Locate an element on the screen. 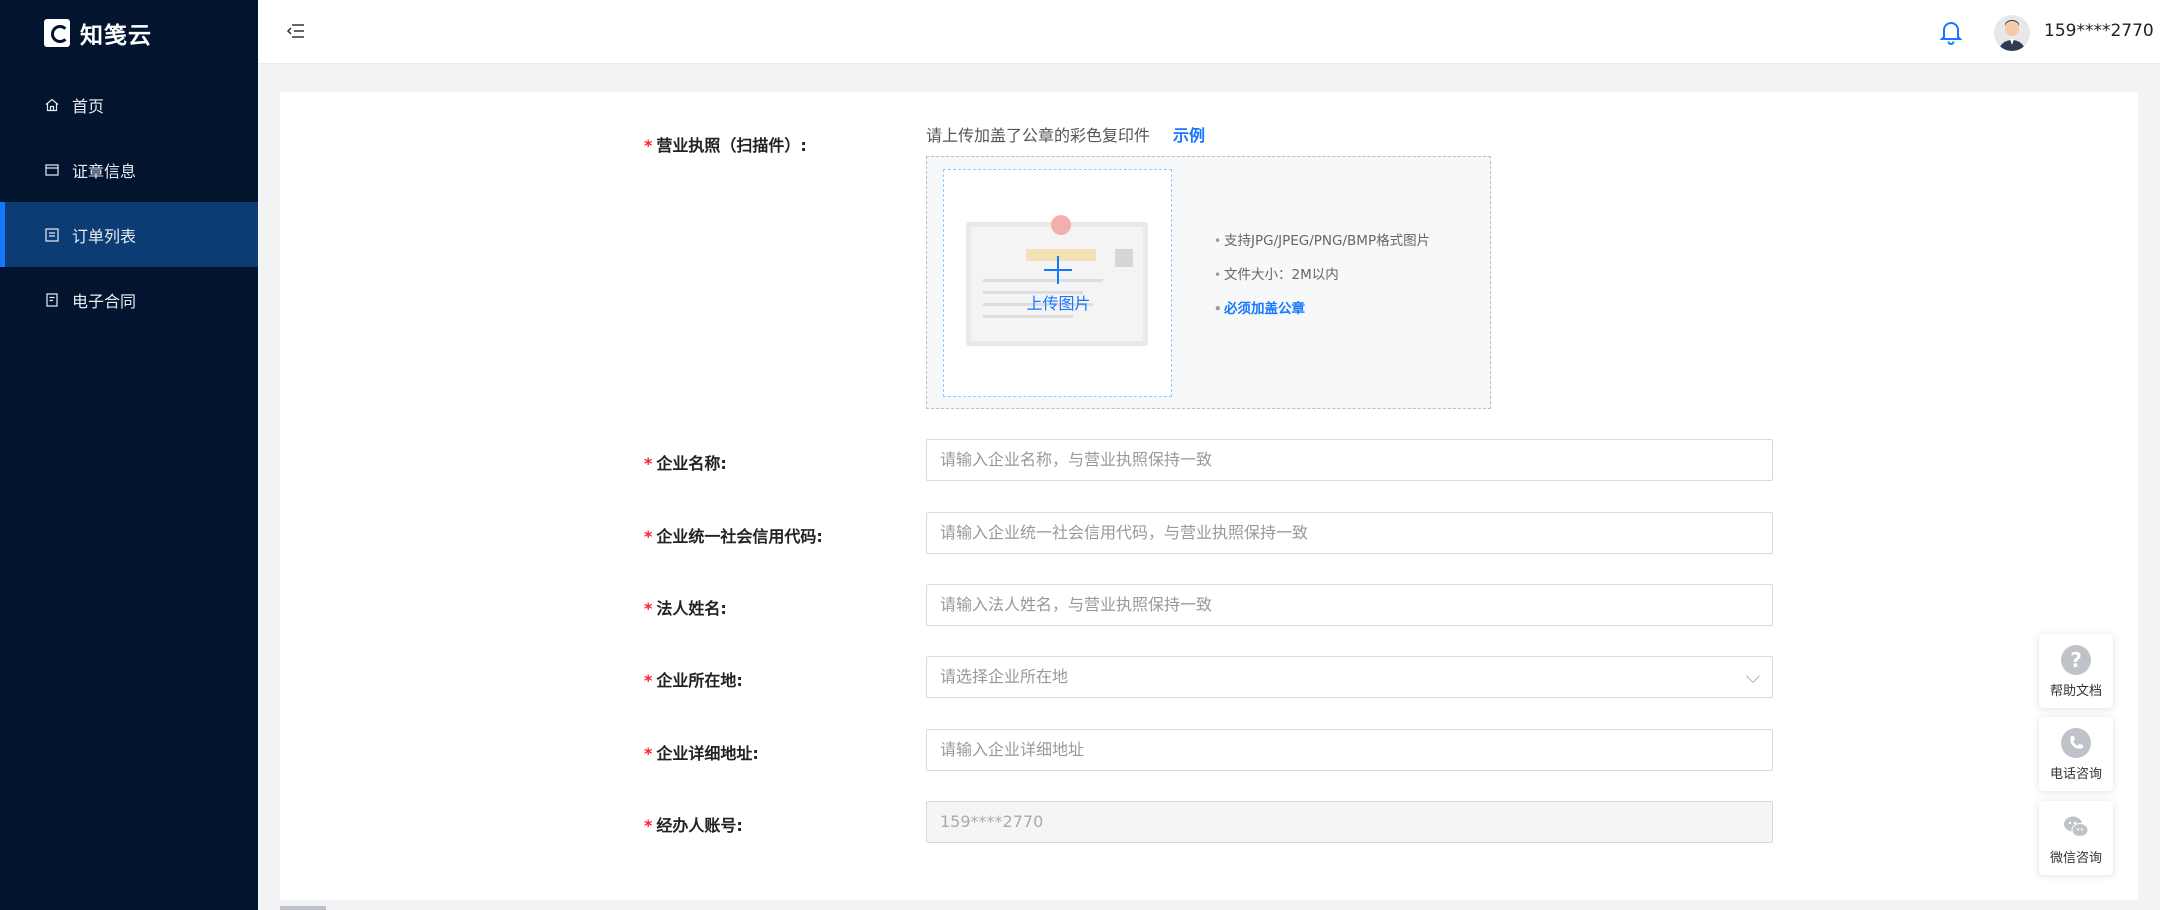 This screenshot has height=910, width=2160. upload-image-button: 上传图片 is located at coordinates (1057, 283).